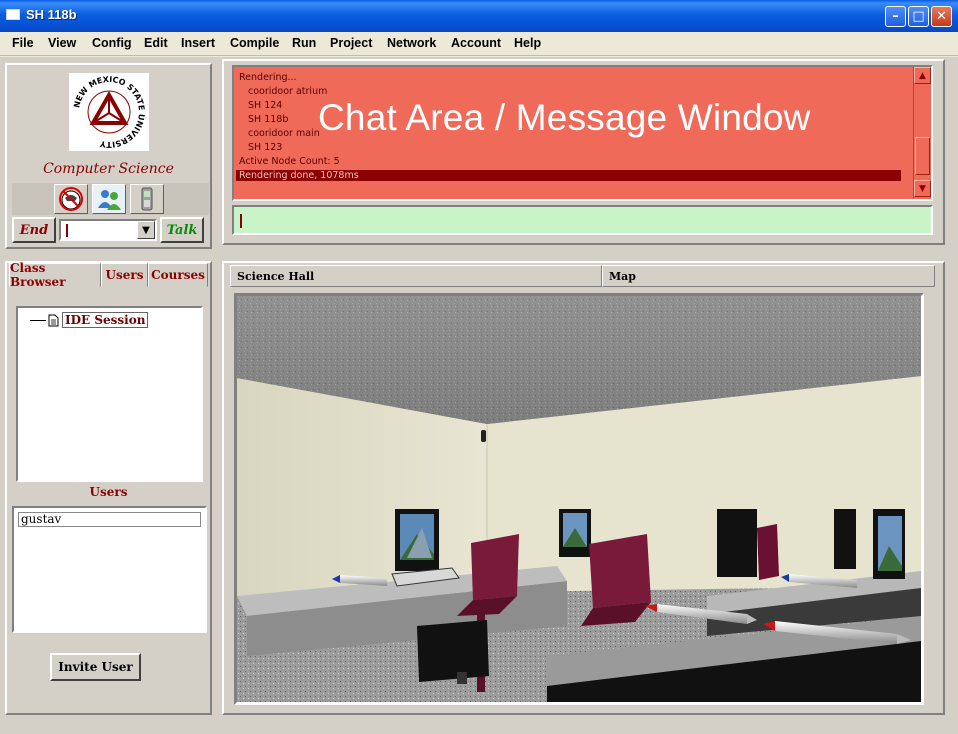 This screenshot has width=958, height=734. I want to click on tab-users: Users, so click(124, 275).